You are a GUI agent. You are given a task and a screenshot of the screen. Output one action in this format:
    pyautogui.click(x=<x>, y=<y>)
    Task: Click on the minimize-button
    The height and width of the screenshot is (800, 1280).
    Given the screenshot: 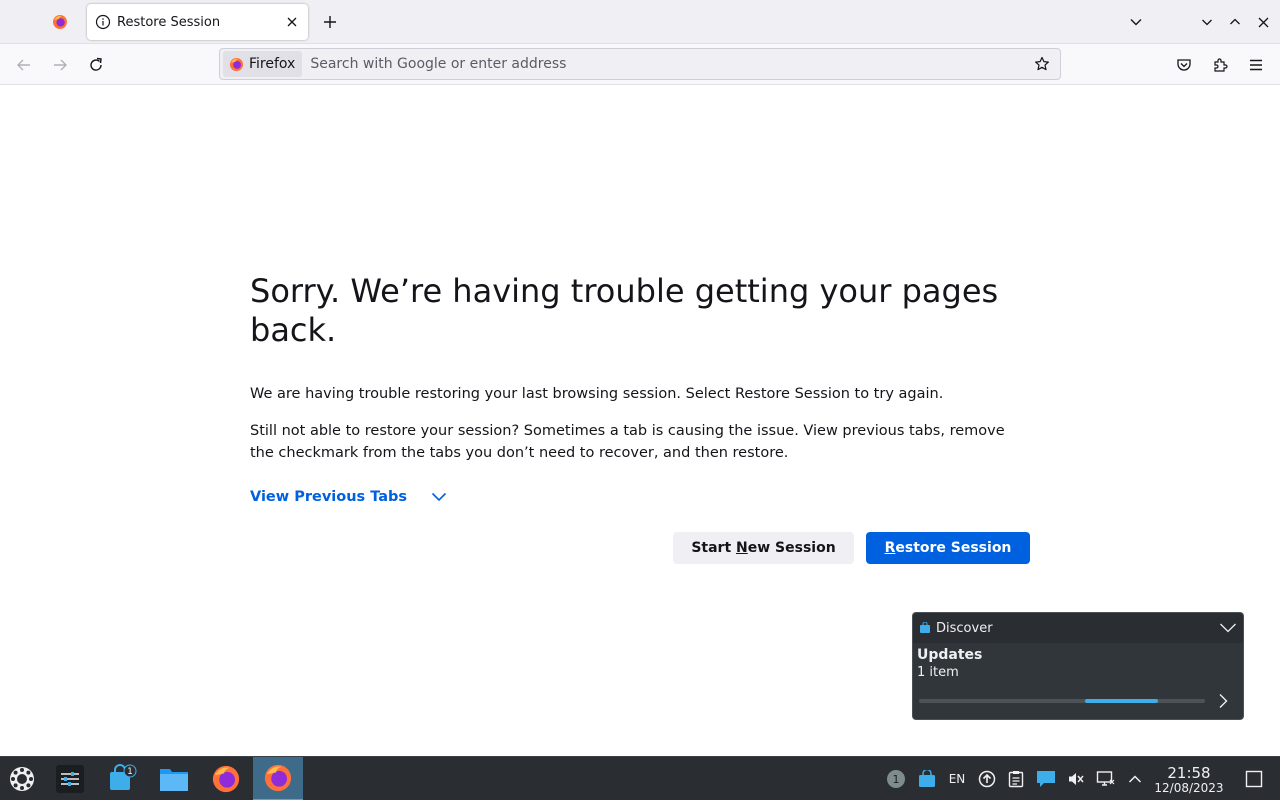 What is the action you would take?
    pyautogui.click(x=1207, y=22)
    